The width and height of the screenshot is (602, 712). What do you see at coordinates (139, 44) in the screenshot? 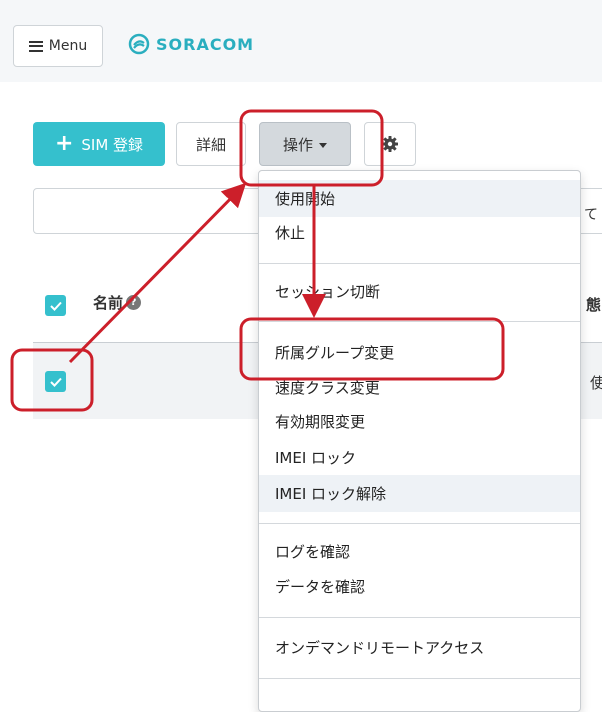
I see `soracom-logo-icon` at bounding box center [139, 44].